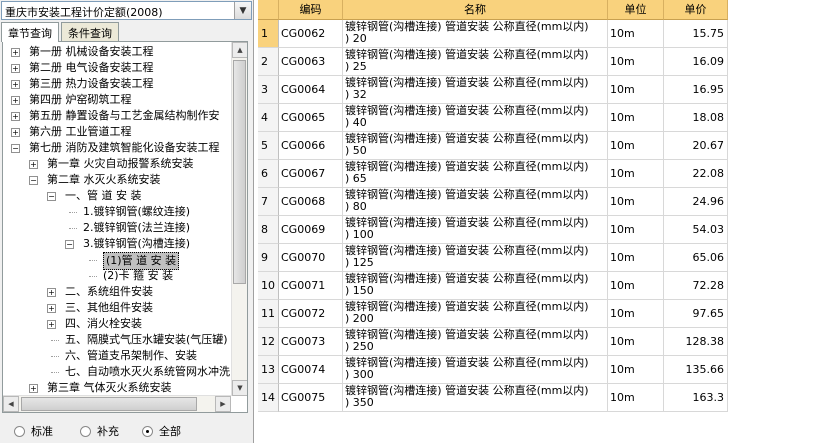 The height and width of the screenshot is (443, 826). I want to click on cell-price: 18.08, so click(696, 118).